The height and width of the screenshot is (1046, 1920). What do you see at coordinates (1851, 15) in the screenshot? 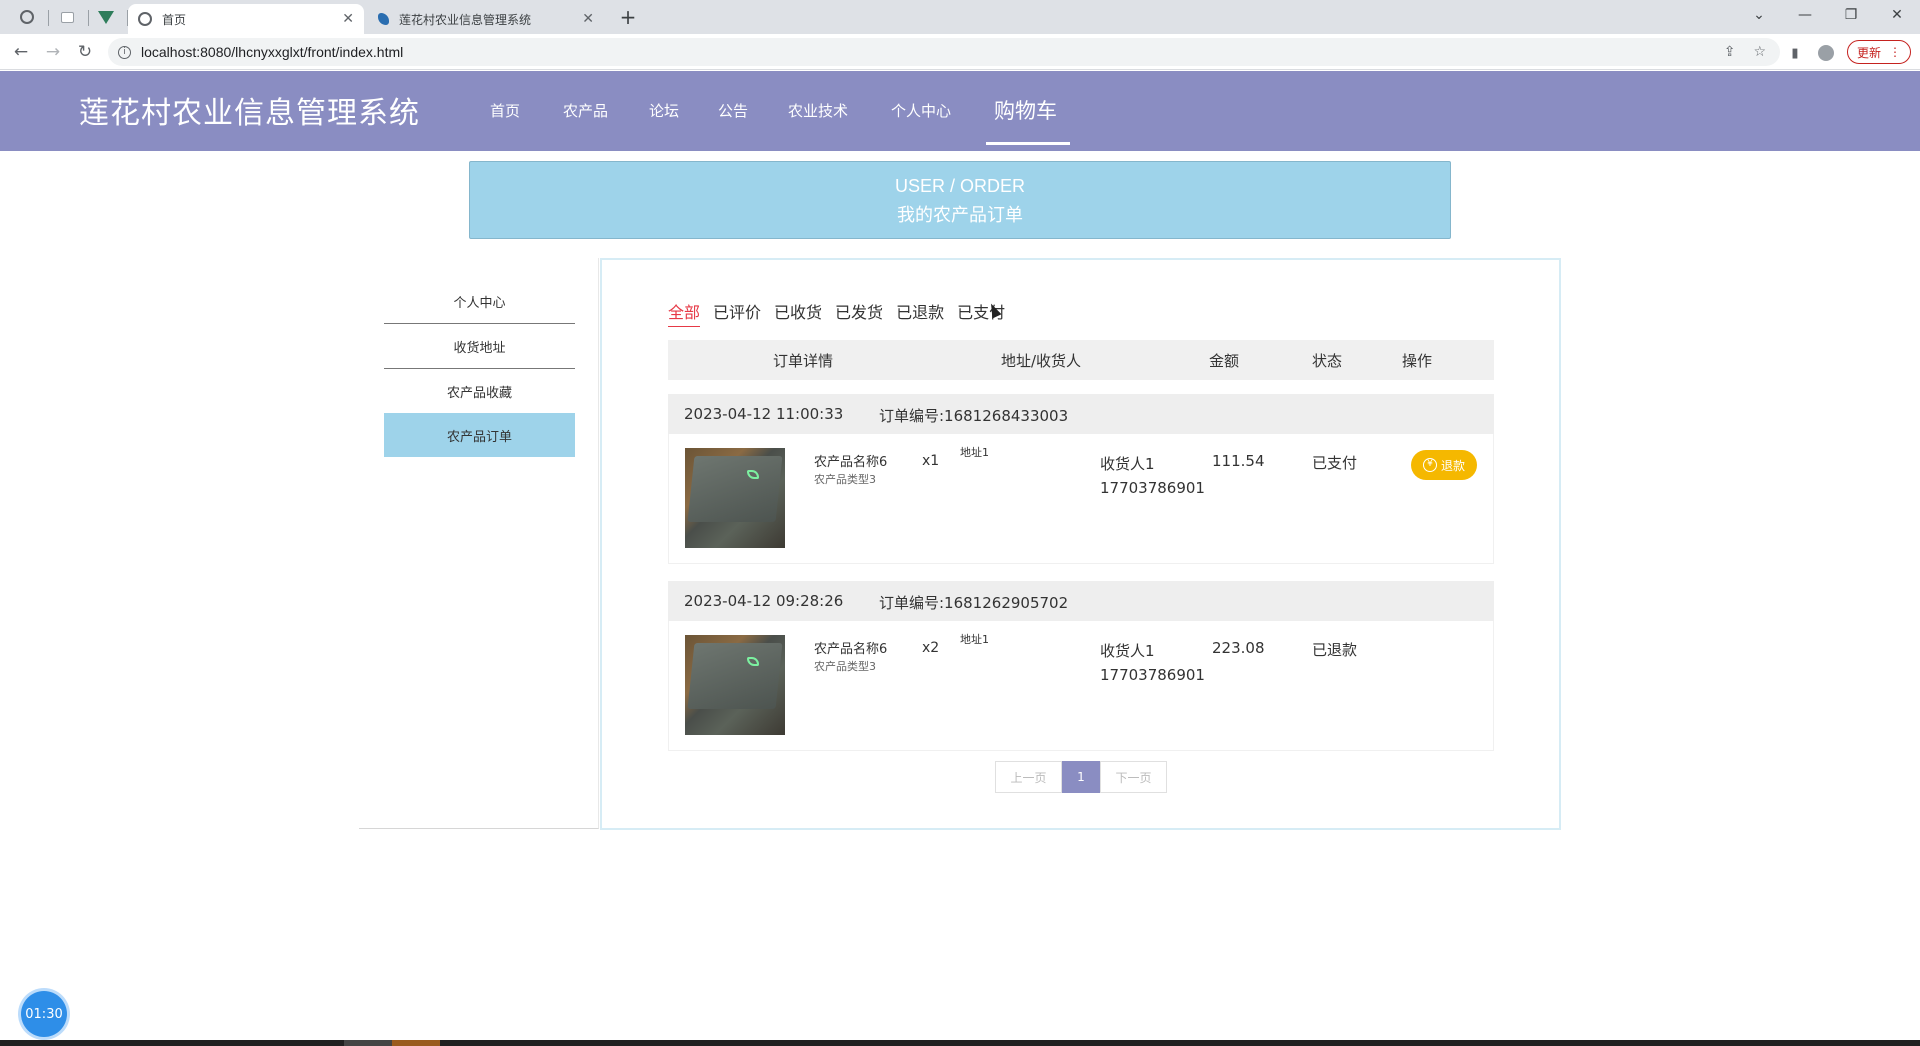
I see `restore-button: ❐` at bounding box center [1851, 15].